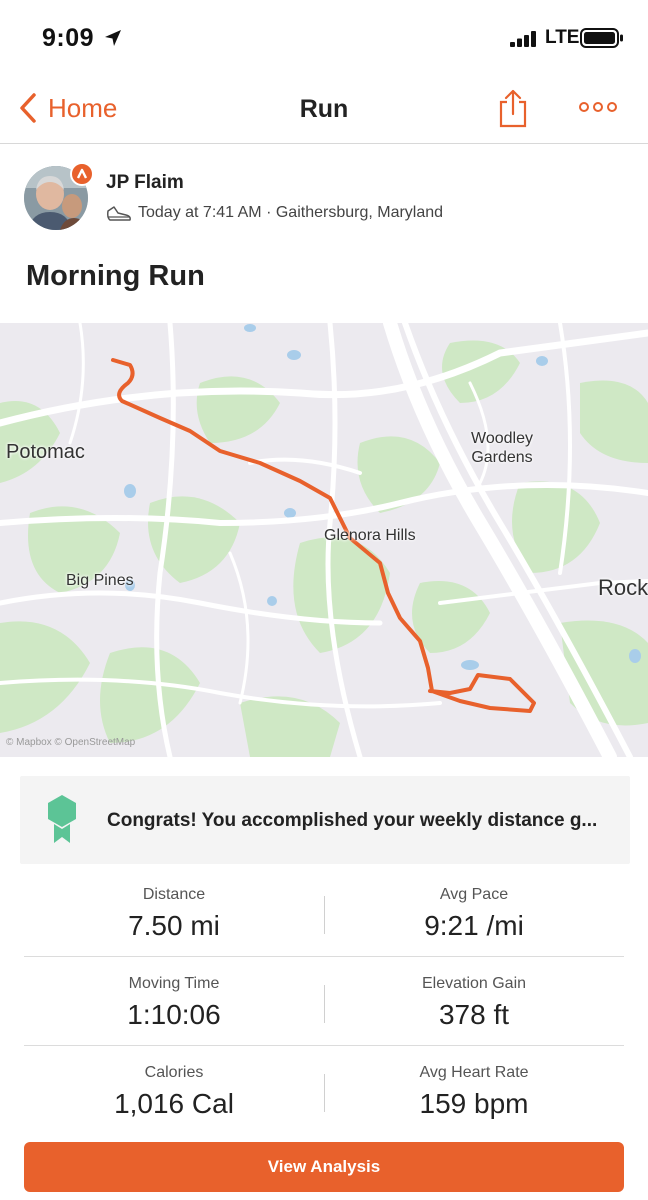 The height and width of the screenshot is (1200, 648). I want to click on map-label-potomac: Potomac, so click(45, 452).